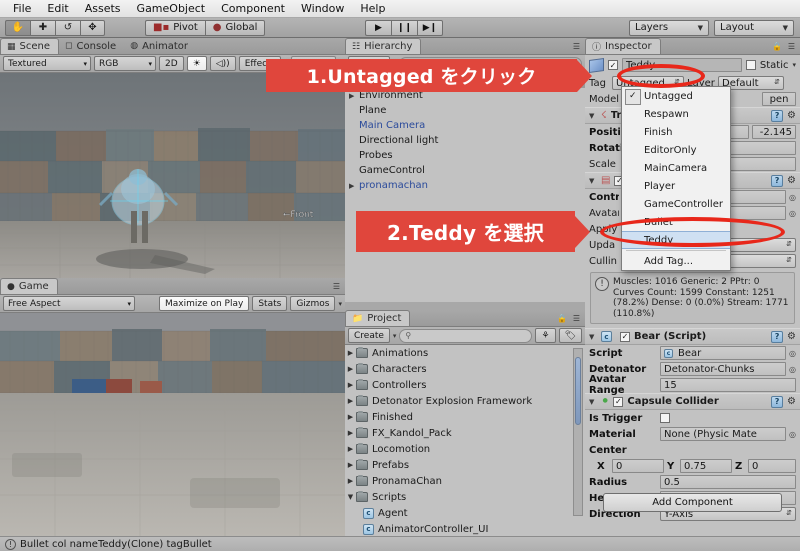 This screenshot has height=551, width=800. What do you see at coordinates (204, 303) in the screenshot?
I see `maximize-on-play-button: Maximize on Play` at bounding box center [204, 303].